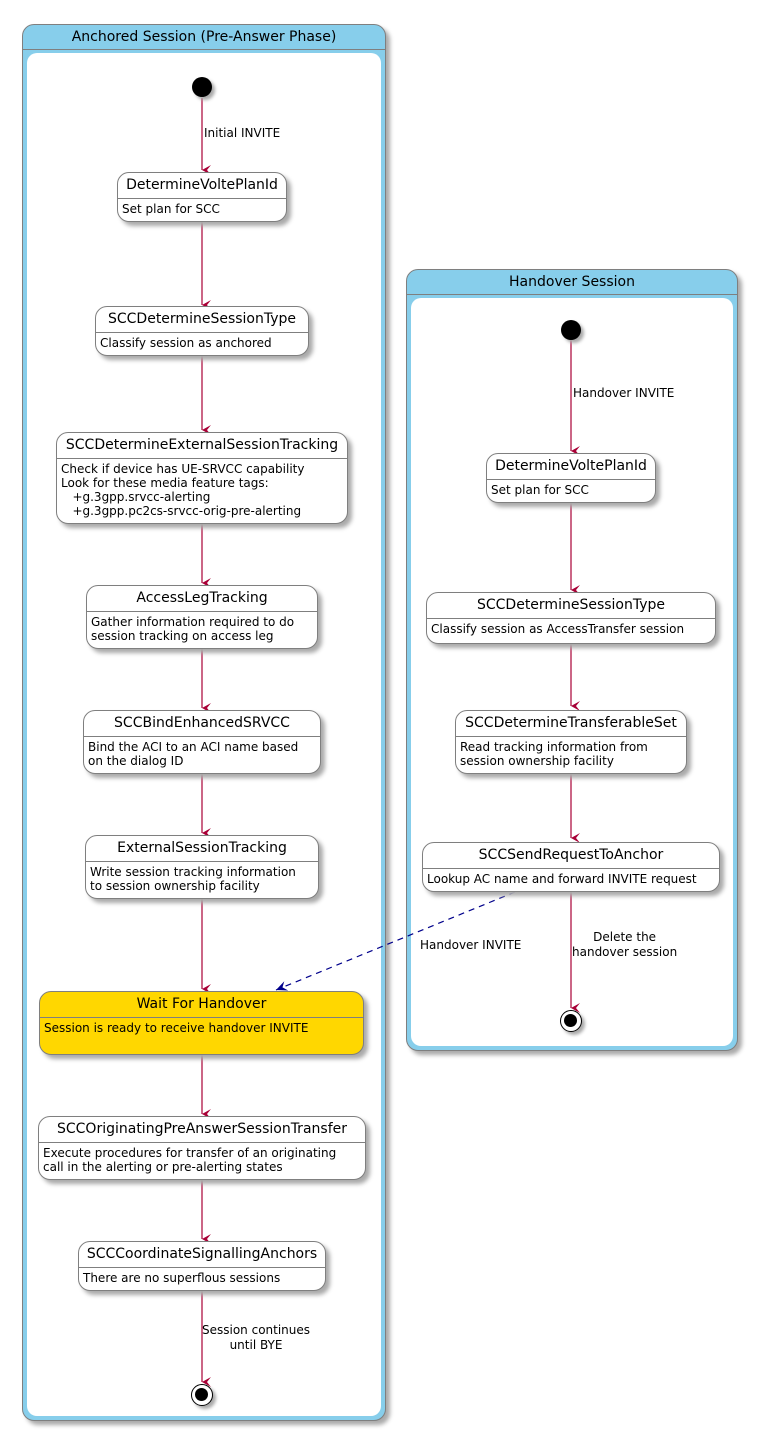  Describe the element at coordinates (202, 1255) in the screenshot. I see `state-name: SCCCoordinateSignallingAnchors` at that location.